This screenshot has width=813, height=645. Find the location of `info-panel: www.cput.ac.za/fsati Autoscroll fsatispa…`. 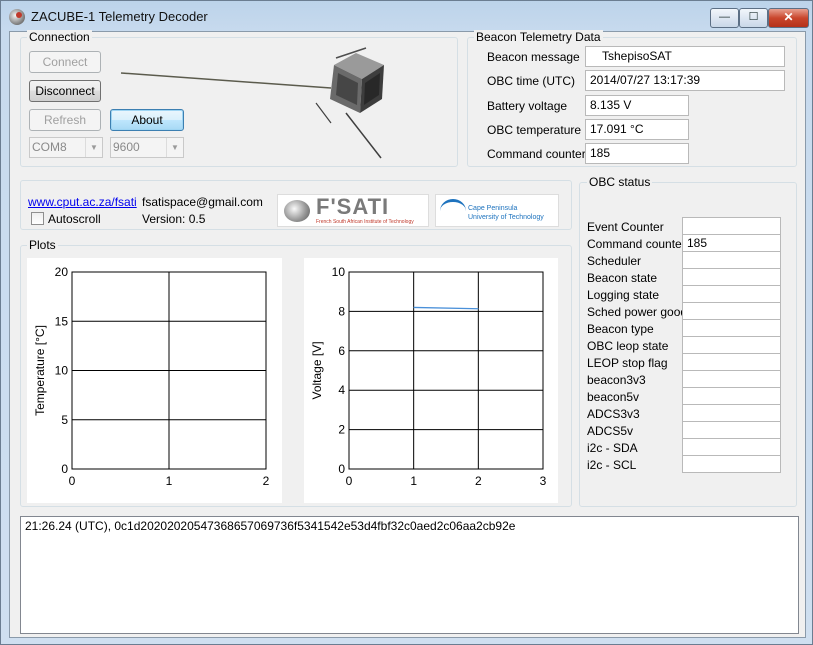

info-panel: www.cput.ac.za/fsati Autoscroll fsatispa… is located at coordinates (296, 205).